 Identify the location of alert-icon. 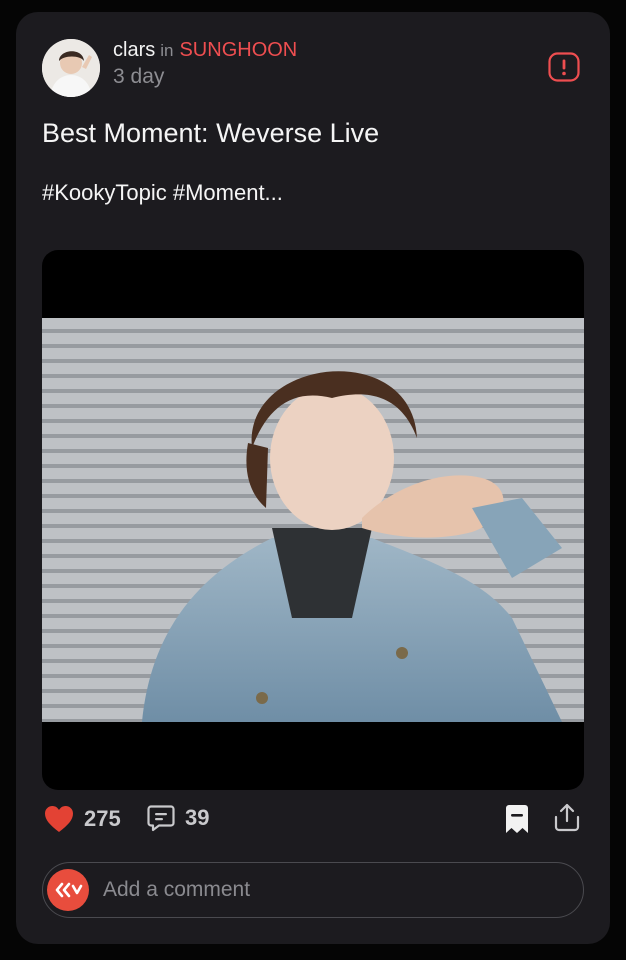
(564, 67).